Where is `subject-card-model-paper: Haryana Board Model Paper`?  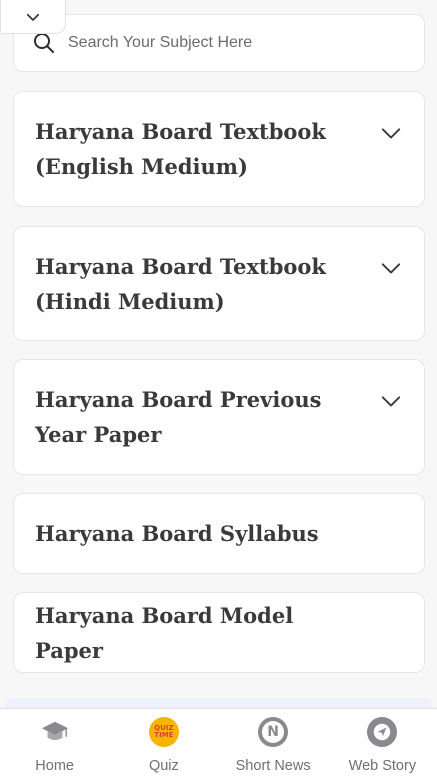 subject-card-model-paper: Haryana Board Model Paper is located at coordinates (219, 632).